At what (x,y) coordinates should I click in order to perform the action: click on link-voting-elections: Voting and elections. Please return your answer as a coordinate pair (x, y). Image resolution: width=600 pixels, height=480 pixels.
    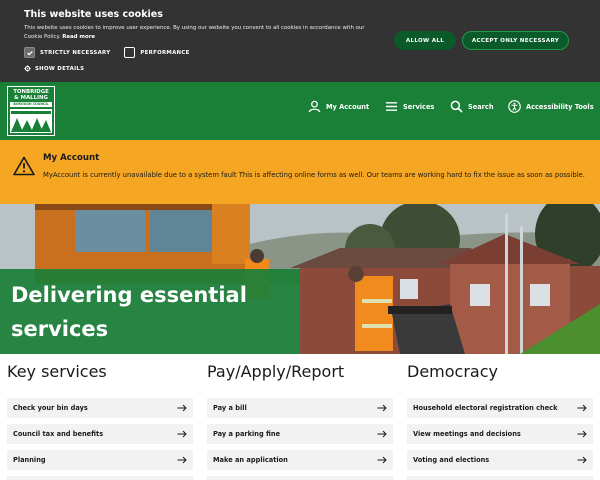
    Looking at the image, I should click on (500, 460).